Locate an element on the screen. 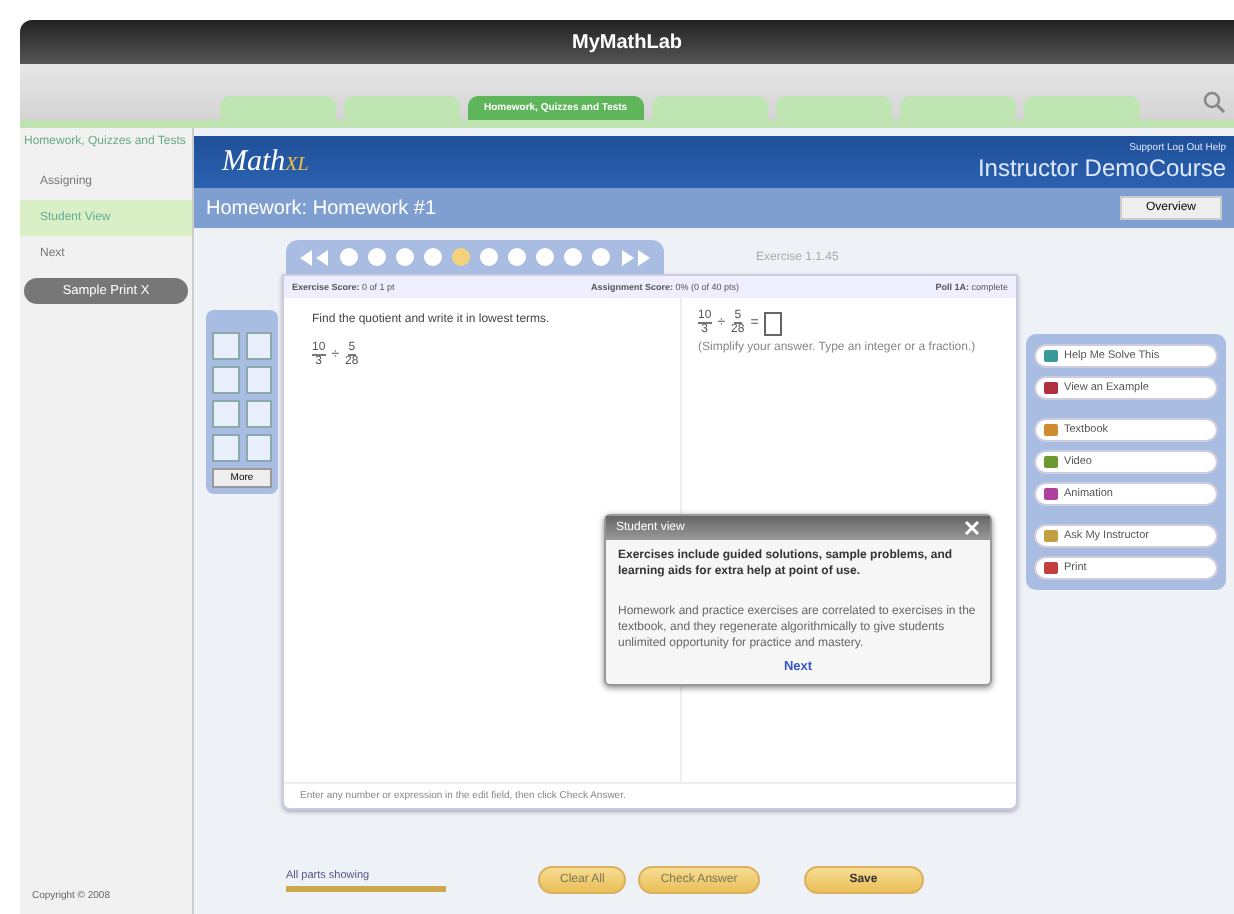  previous-icon is located at coordinates (314, 257).